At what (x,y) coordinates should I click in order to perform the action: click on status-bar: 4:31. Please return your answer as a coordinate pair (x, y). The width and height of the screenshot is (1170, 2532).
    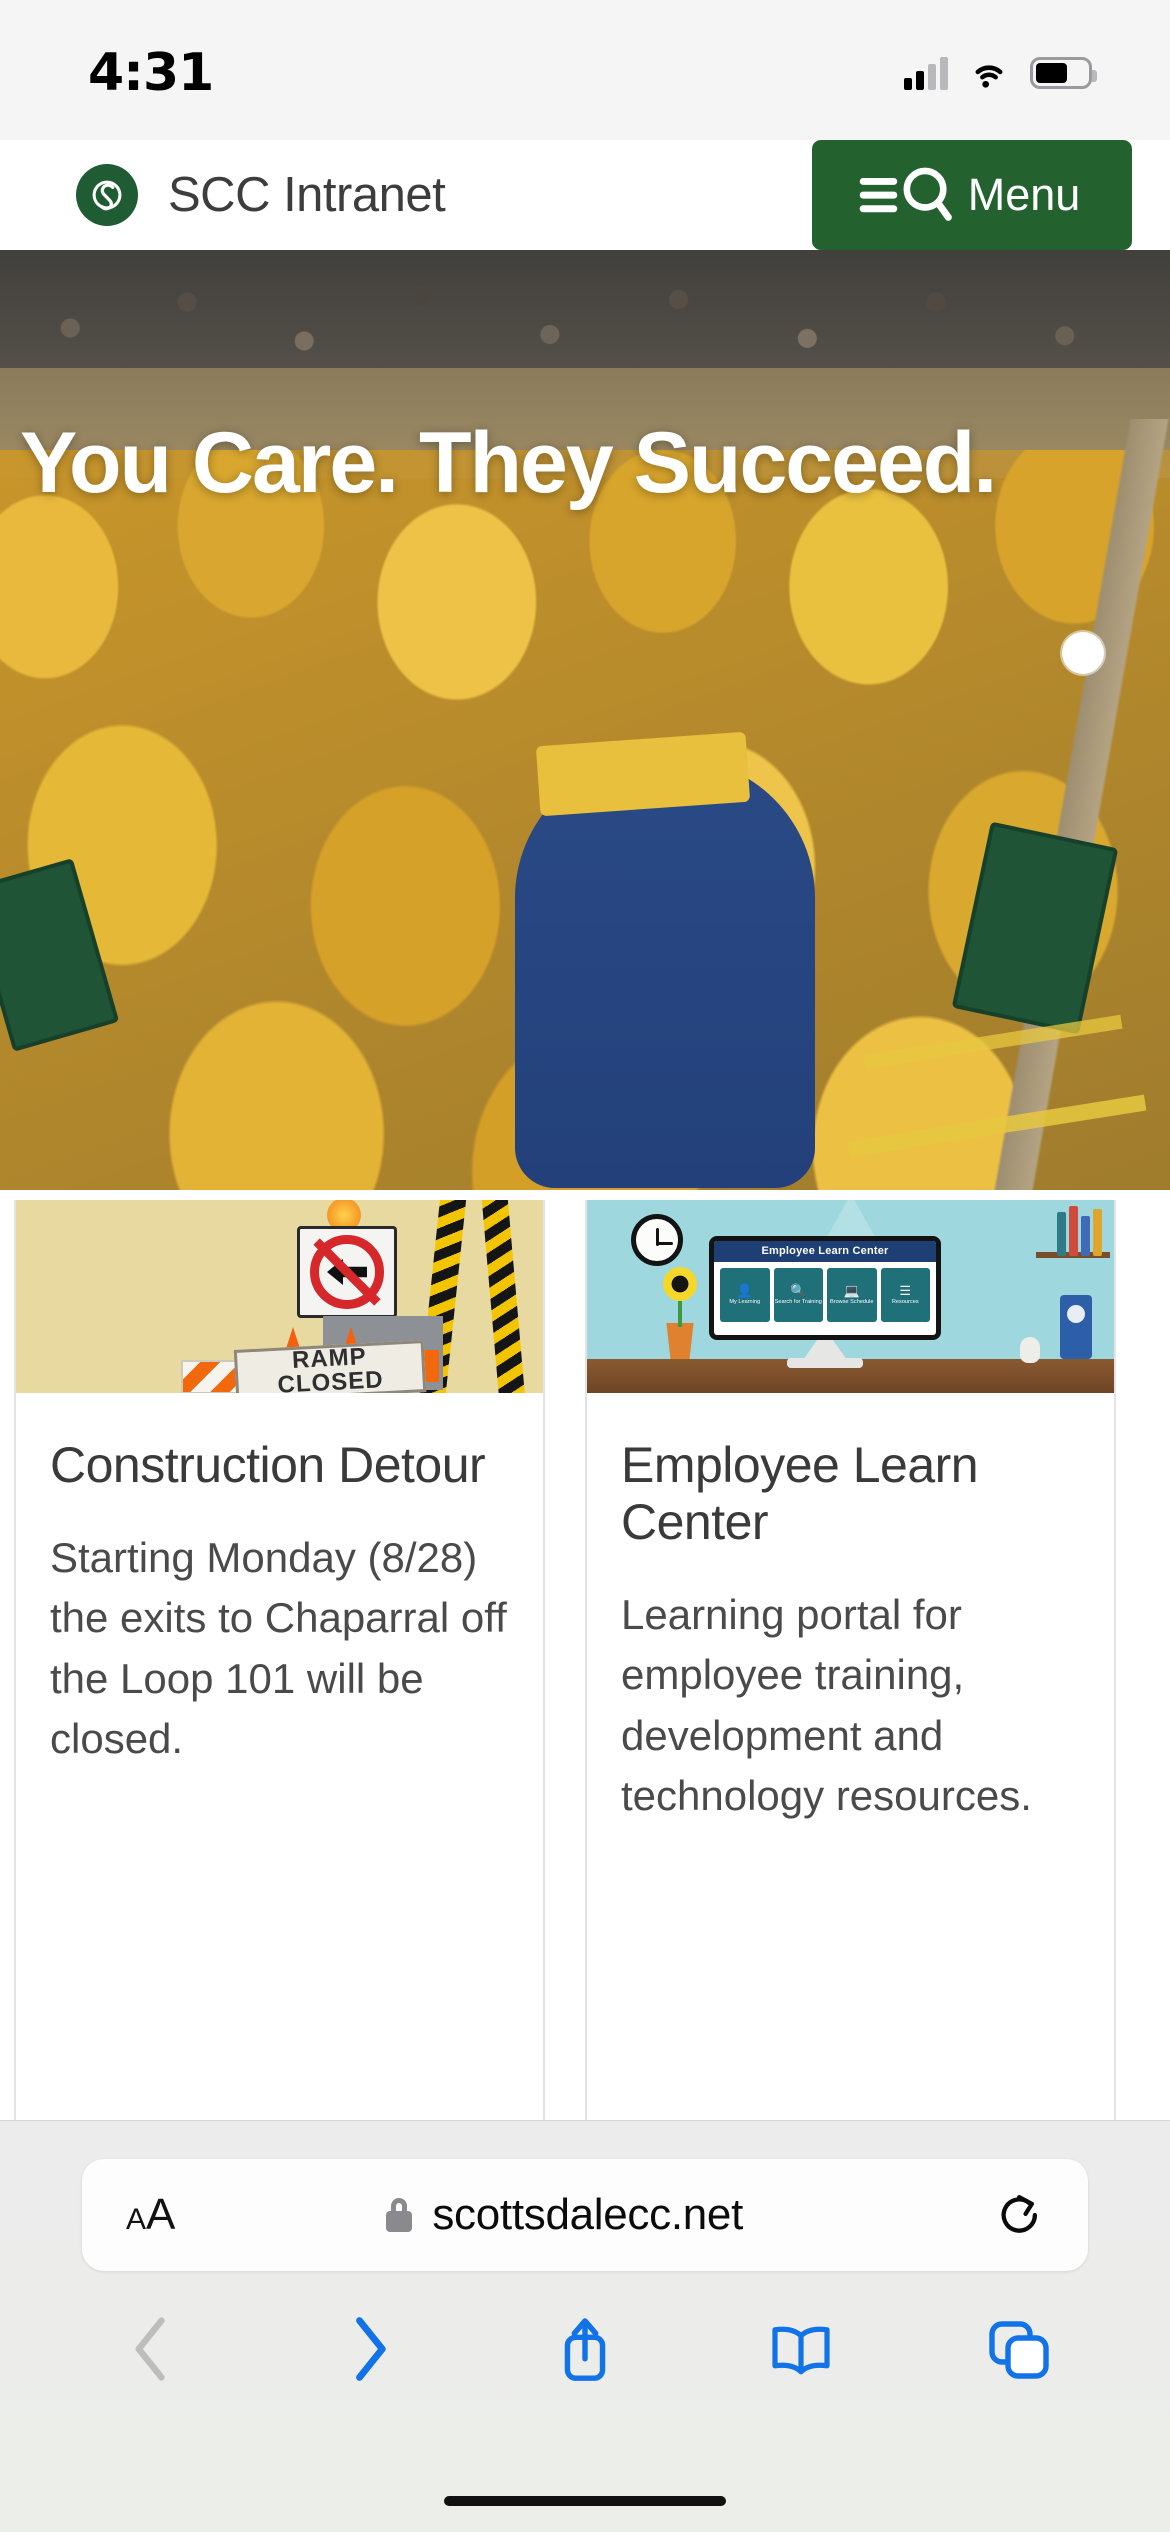
    Looking at the image, I should click on (585, 70).